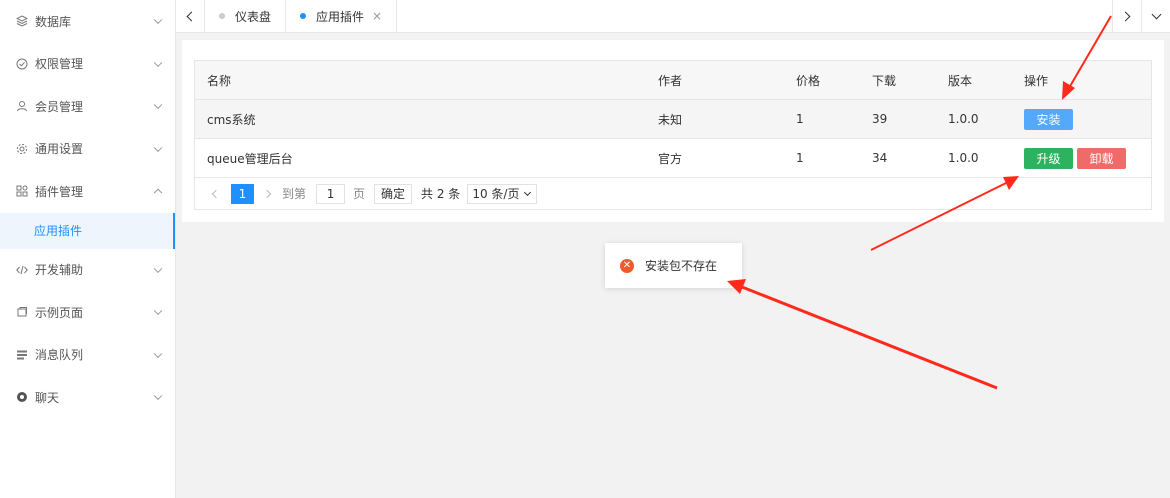 Image resolution: width=1170 pixels, height=498 pixels. Describe the element at coordinates (681, 266) in the screenshot. I see `toast-message: 安装包不存在` at that location.